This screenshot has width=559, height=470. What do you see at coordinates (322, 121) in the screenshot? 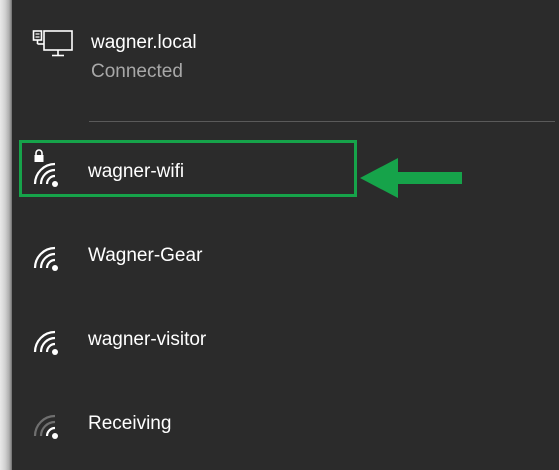
I see `section-divider` at bounding box center [322, 121].